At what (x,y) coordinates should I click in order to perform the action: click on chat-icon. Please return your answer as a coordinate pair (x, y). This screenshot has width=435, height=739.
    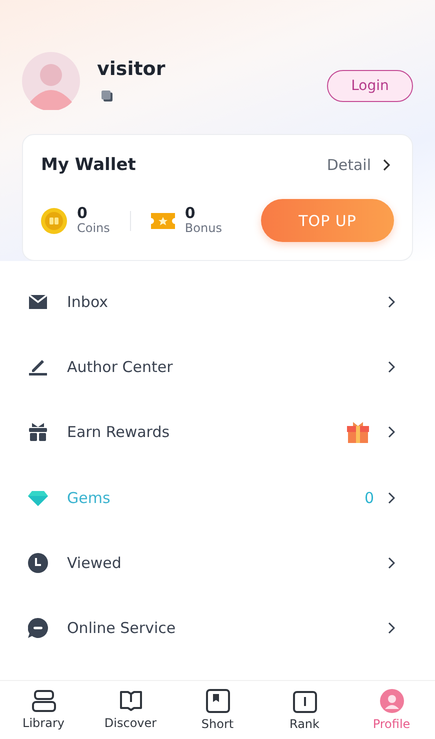
    Looking at the image, I should click on (38, 628).